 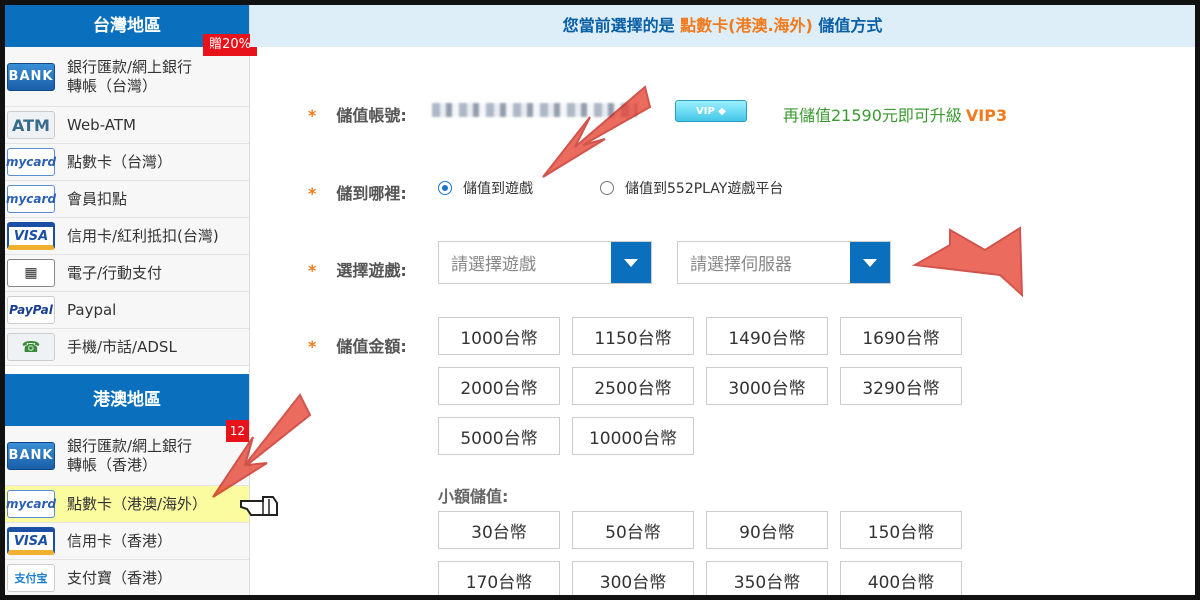 I want to click on sidebar-item-label: 信用卡/紅利抵扣(台灣), so click(x=143, y=235).